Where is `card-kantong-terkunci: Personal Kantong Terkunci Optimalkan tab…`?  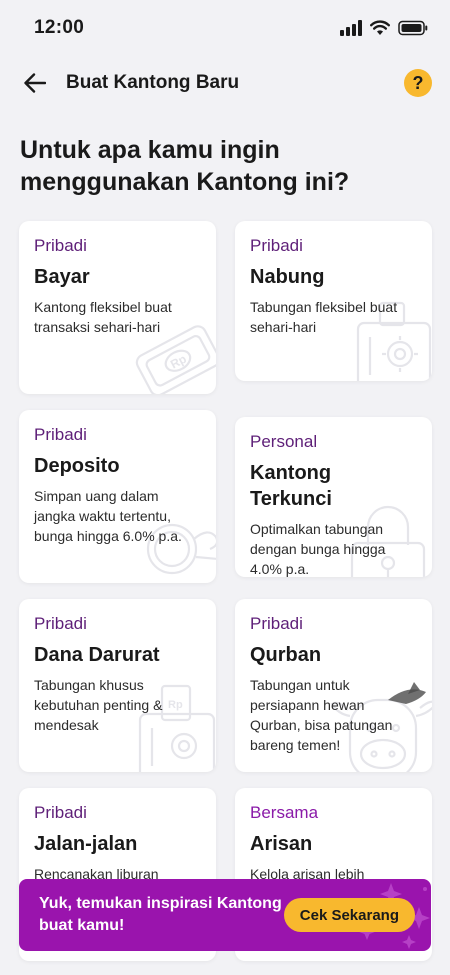
card-kantong-terkunci: Personal Kantong Terkunci Optimalkan tab… is located at coordinates (333, 497).